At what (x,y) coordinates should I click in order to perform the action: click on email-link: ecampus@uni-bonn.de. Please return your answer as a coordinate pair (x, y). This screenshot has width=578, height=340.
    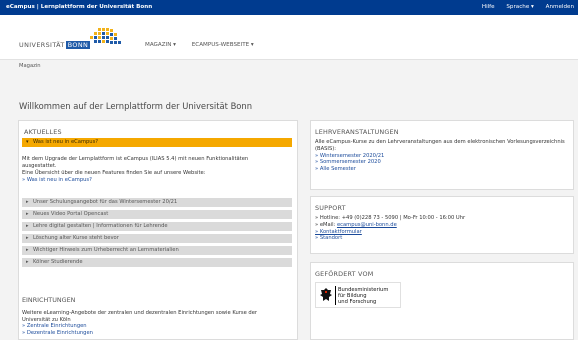
    Looking at the image, I should click on (367, 225).